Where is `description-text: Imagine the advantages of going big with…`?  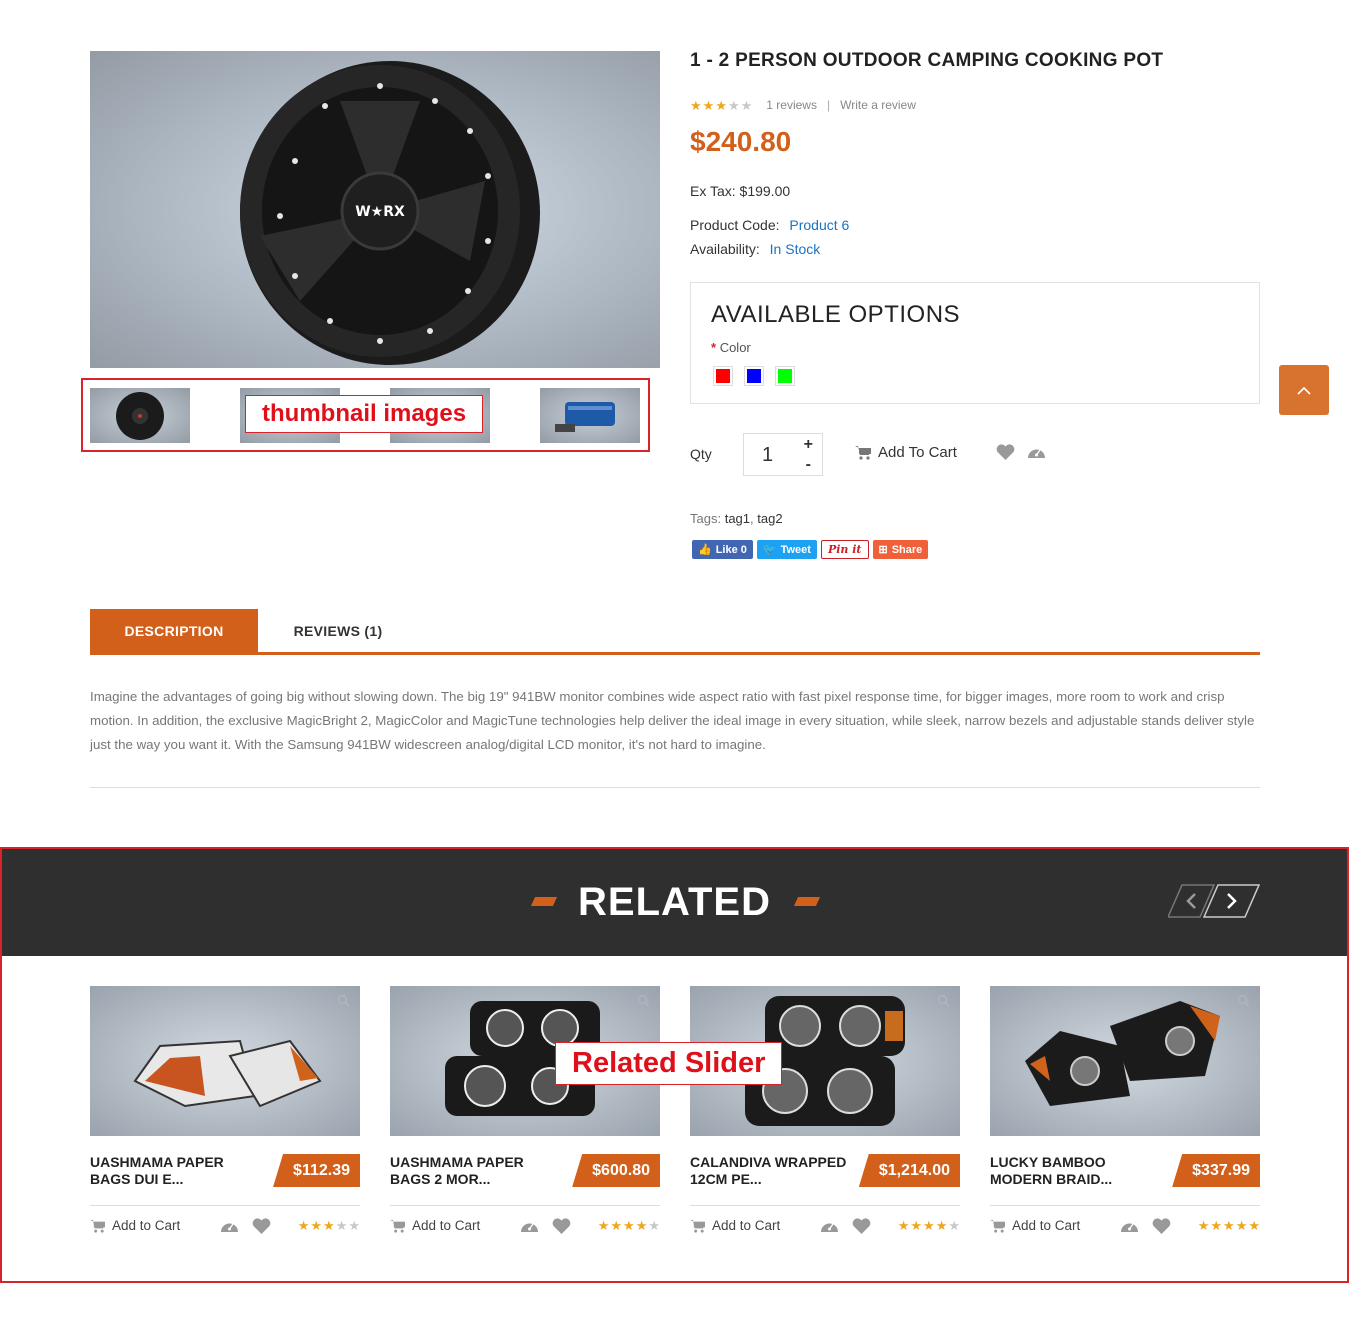
description-text: Imagine the advantages of going big with… is located at coordinates (672, 720).